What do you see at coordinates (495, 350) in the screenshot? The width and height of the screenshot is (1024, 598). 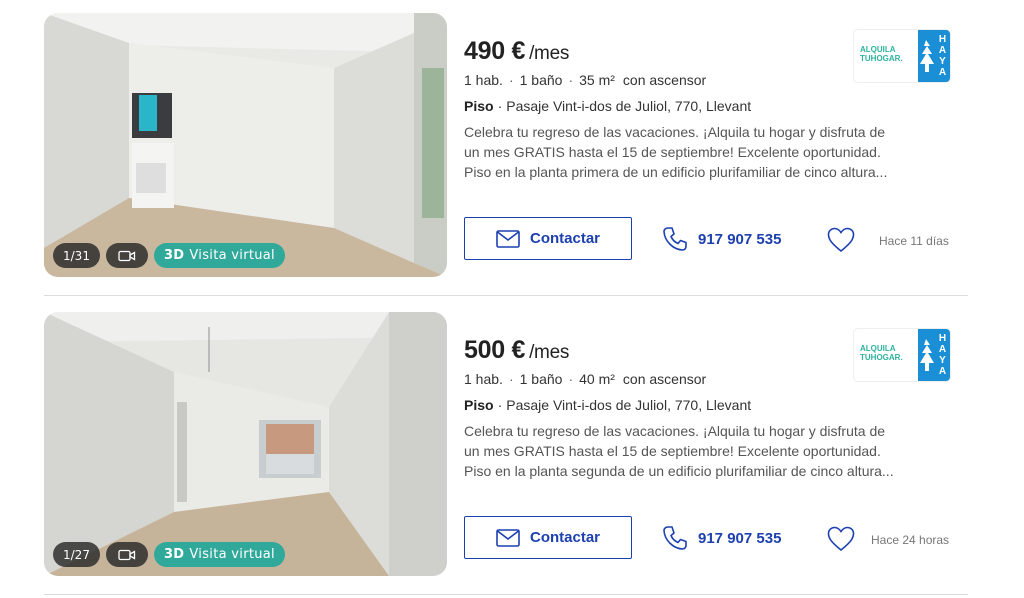 I see `price-value: 500 €` at bounding box center [495, 350].